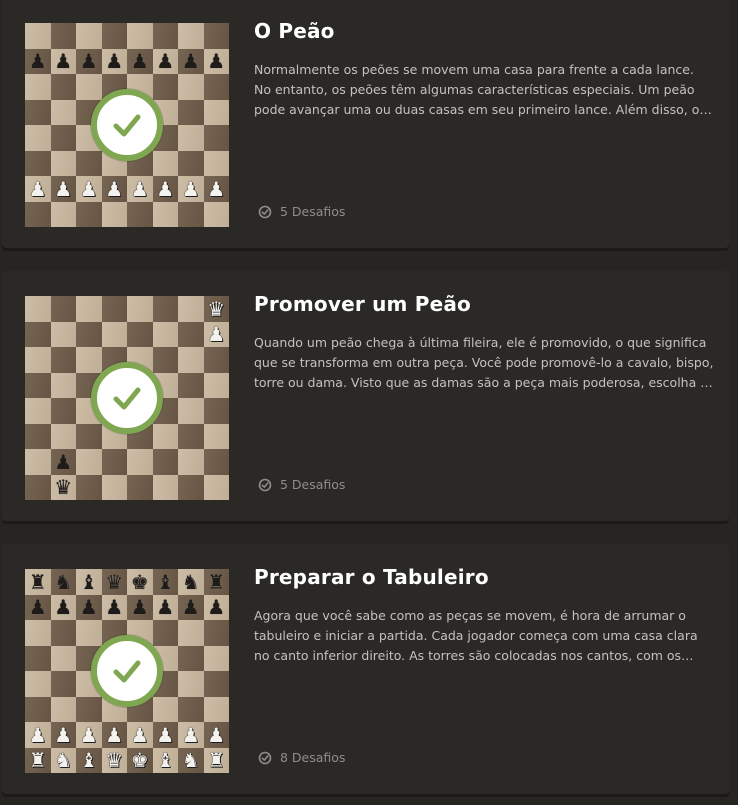 This screenshot has height=805, width=738. I want to click on board-square: ♚, so click(140, 760).